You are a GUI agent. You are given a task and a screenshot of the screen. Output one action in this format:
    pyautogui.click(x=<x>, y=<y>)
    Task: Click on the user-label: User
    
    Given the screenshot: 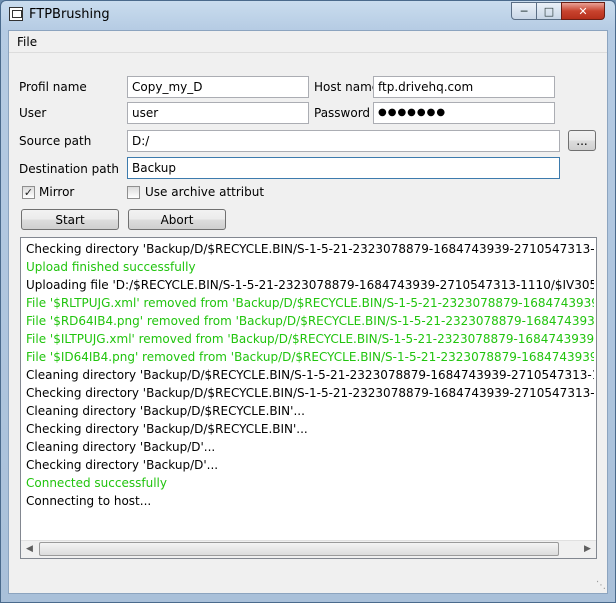 What is the action you would take?
    pyautogui.click(x=33, y=113)
    